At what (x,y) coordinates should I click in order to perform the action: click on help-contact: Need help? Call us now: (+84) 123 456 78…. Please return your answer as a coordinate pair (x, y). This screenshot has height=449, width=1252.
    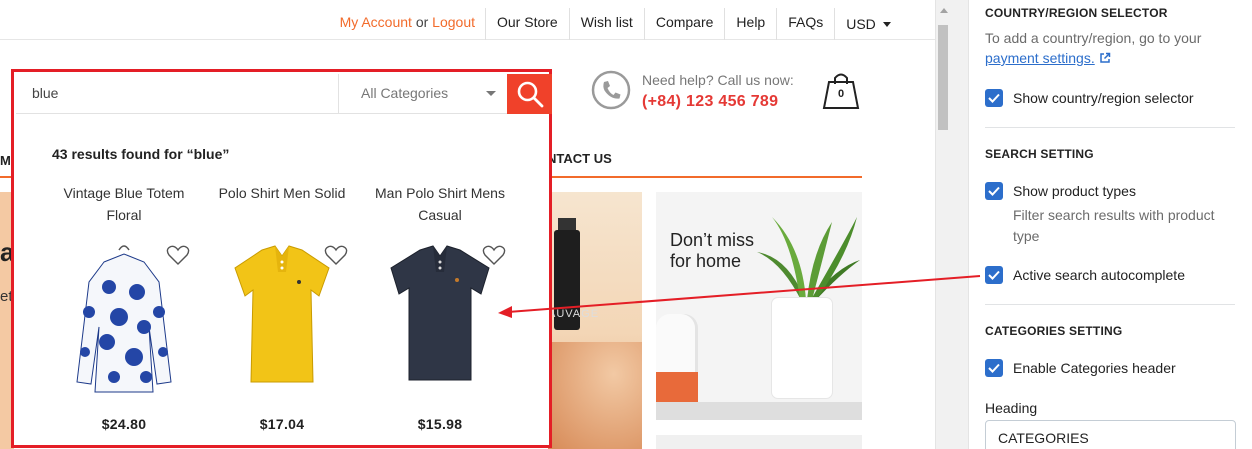
    Looking at the image, I should click on (692, 92).